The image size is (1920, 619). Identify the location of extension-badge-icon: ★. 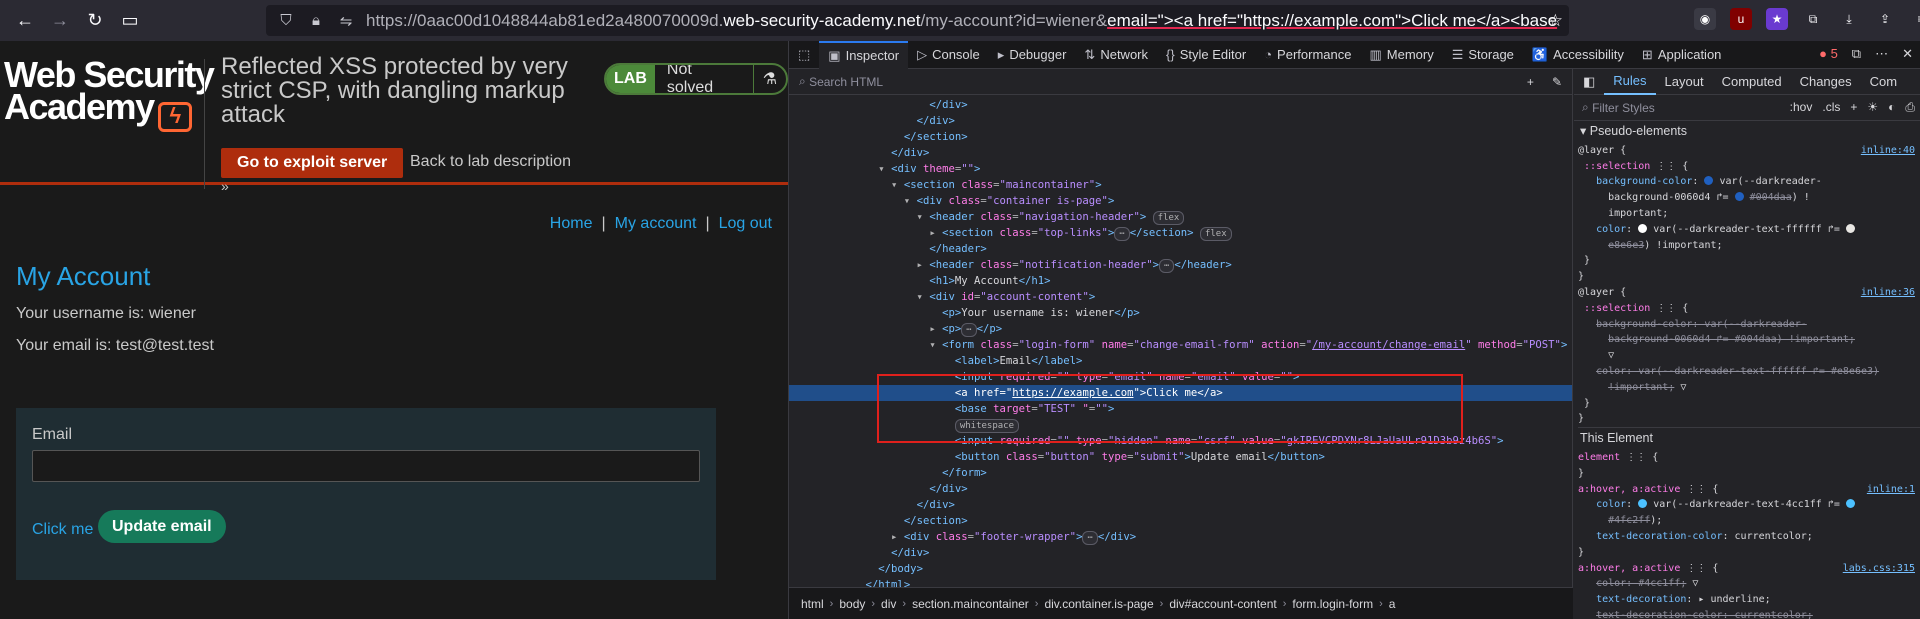
(1777, 19).